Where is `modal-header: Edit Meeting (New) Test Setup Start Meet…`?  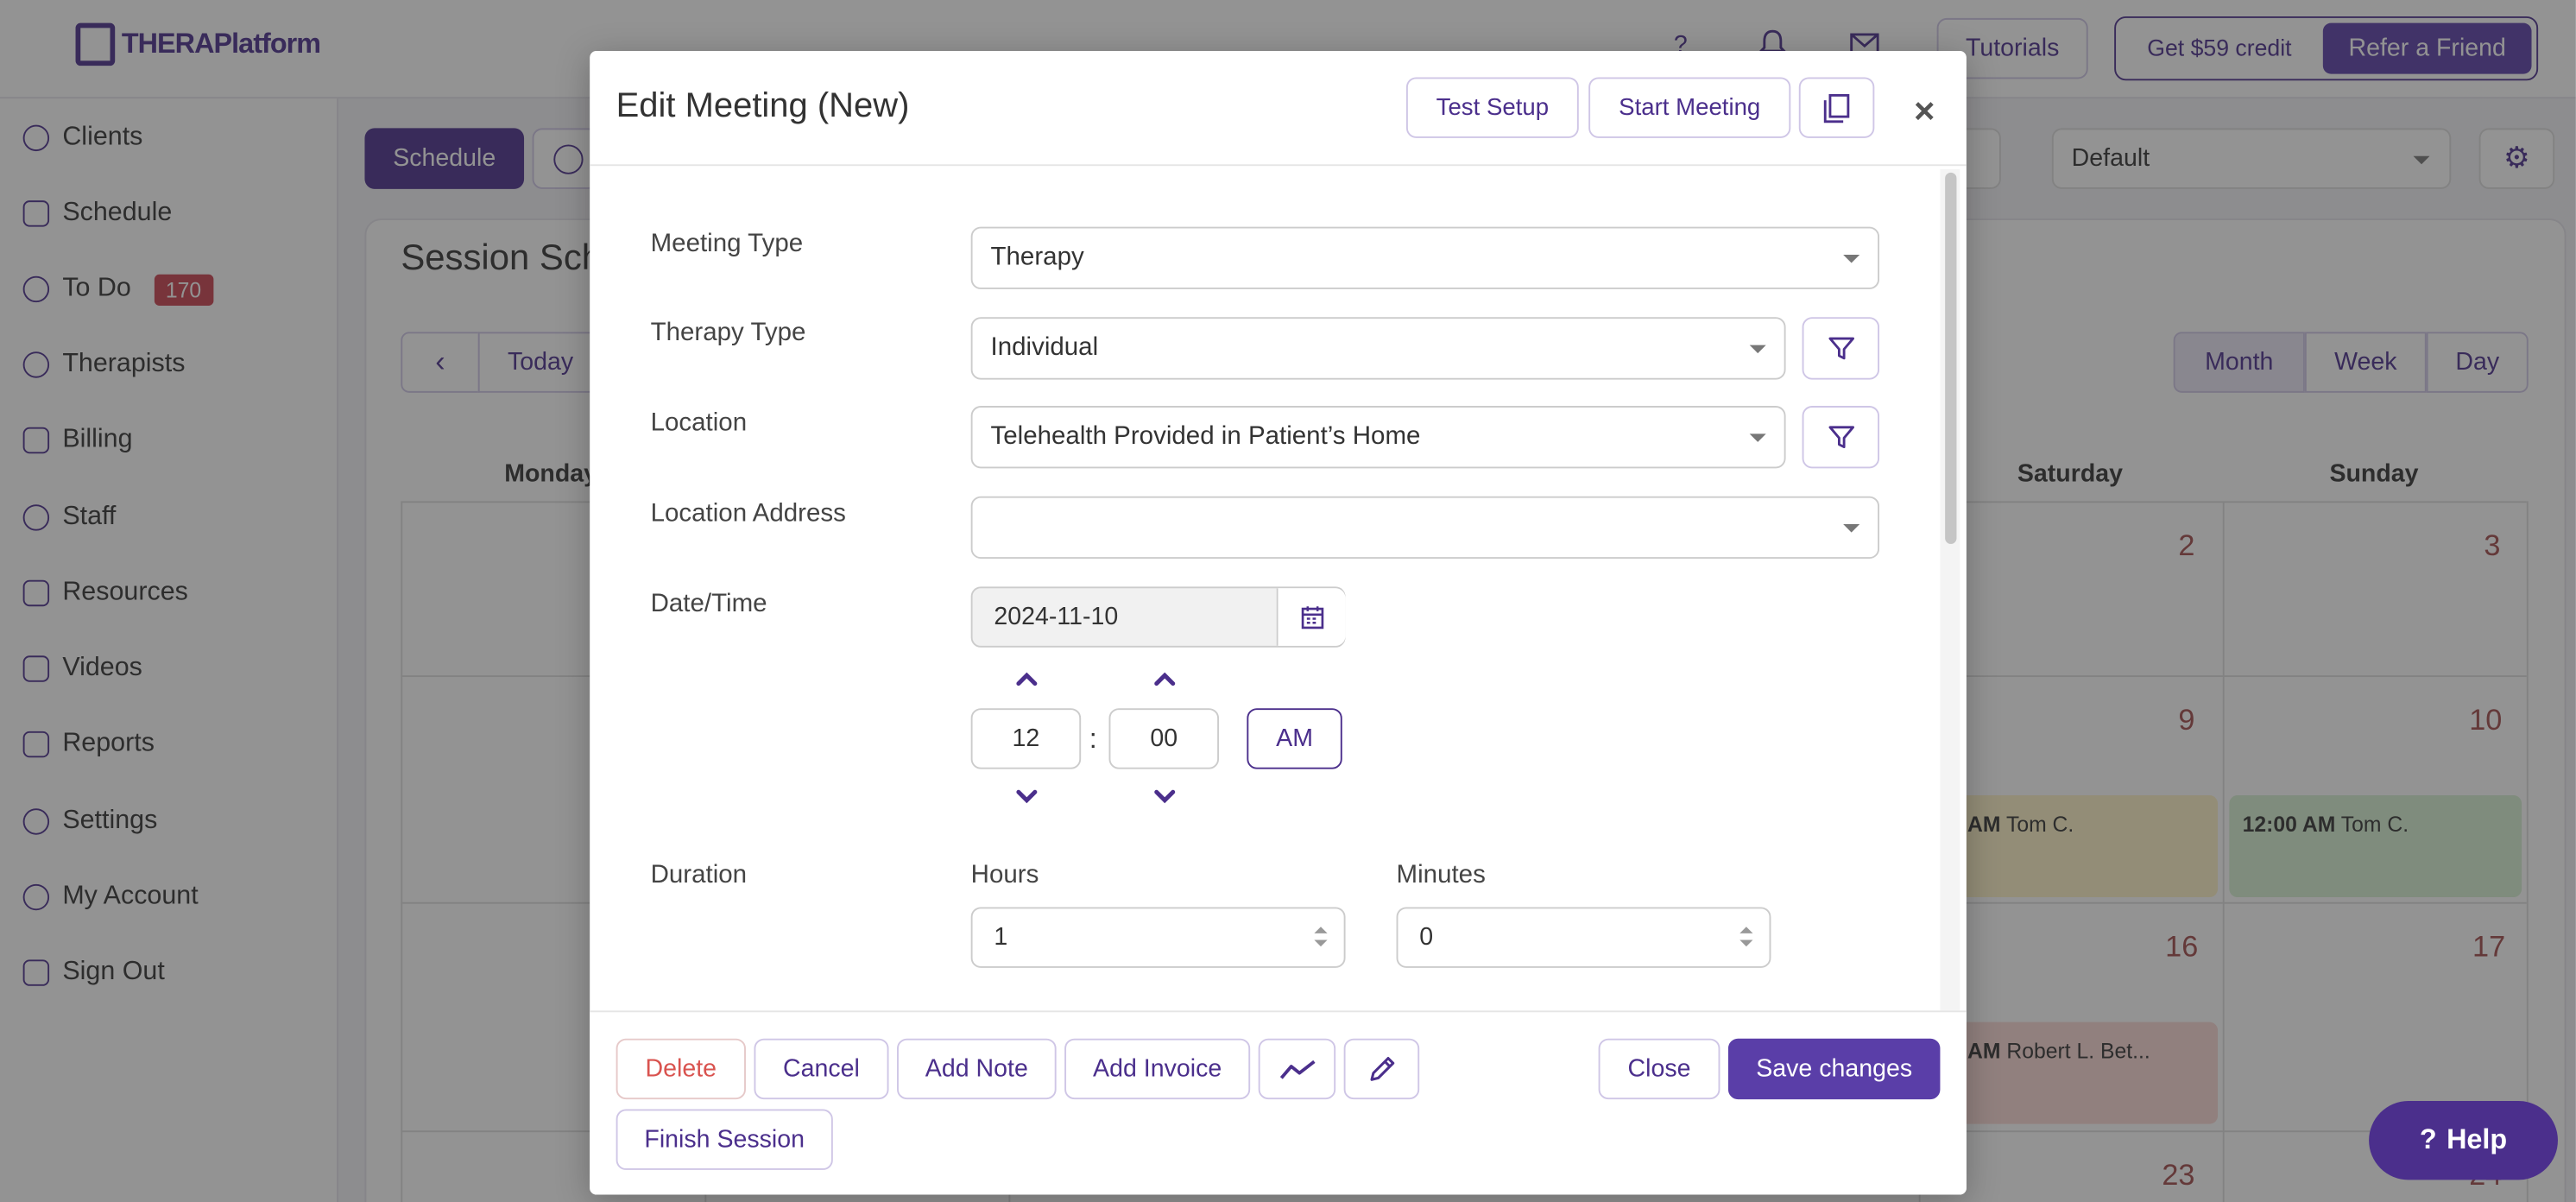 modal-header: Edit Meeting (New) Test Setup Start Meet… is located at coordinates (1278, 109).